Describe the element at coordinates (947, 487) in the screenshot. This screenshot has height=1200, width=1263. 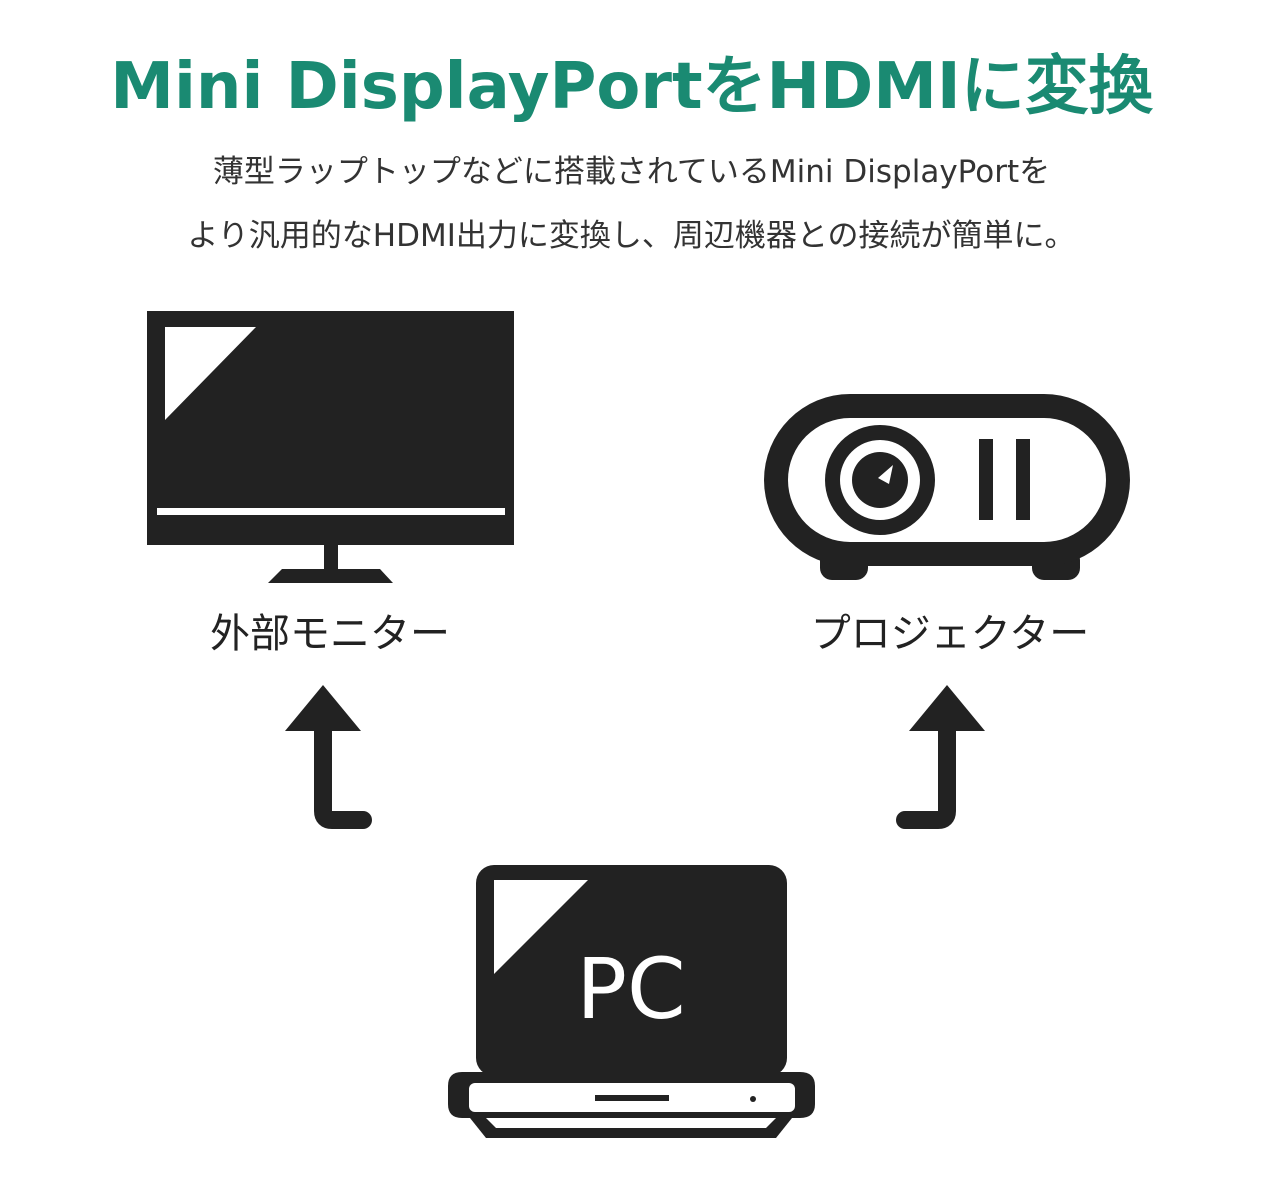
I see `projector-icon` at that location.